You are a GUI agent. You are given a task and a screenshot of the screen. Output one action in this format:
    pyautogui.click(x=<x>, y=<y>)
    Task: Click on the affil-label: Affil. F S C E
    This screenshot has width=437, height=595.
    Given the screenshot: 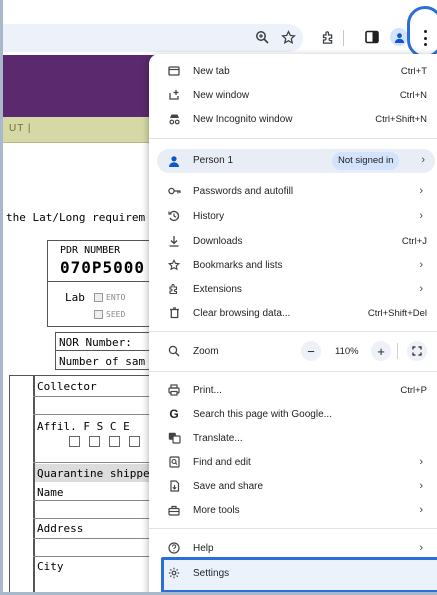 What is the action you would take?
    pyautogui.click(x=83, y=426)
    